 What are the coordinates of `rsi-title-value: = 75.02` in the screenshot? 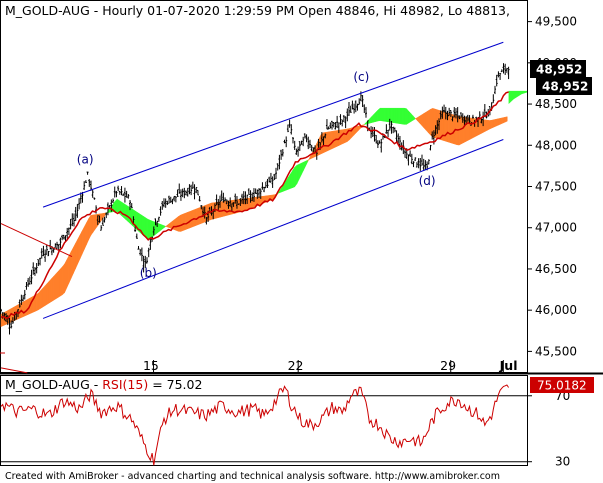 It's located at (175, 384).